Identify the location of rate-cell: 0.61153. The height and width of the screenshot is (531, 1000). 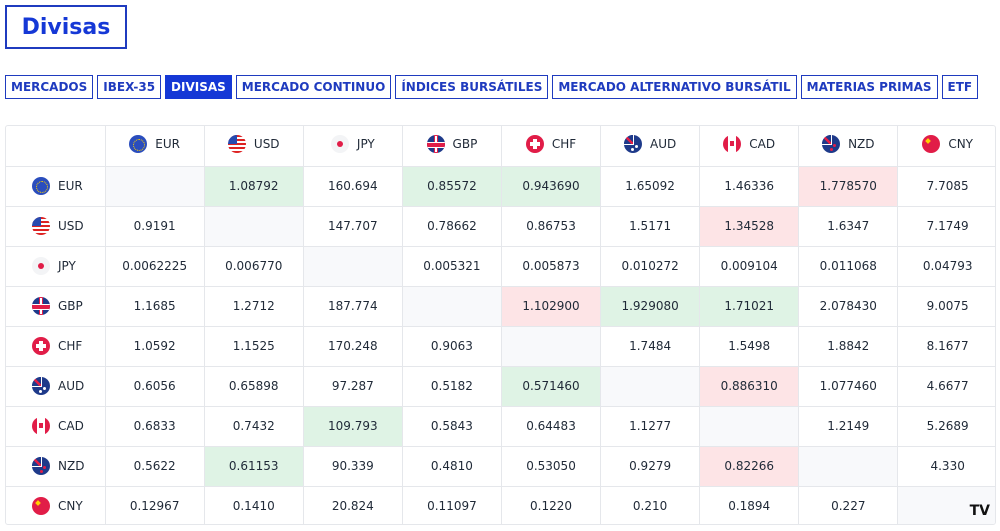
(254, 466).